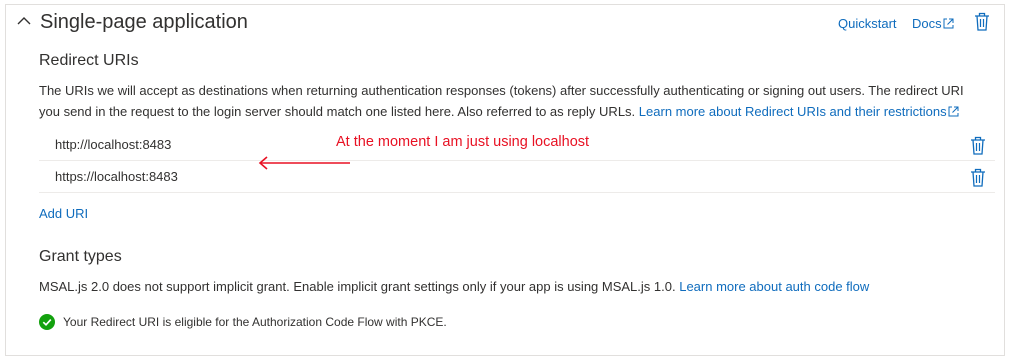  I want to click on annotation-text: At the moment I am just using localhost, so click(463, 142).